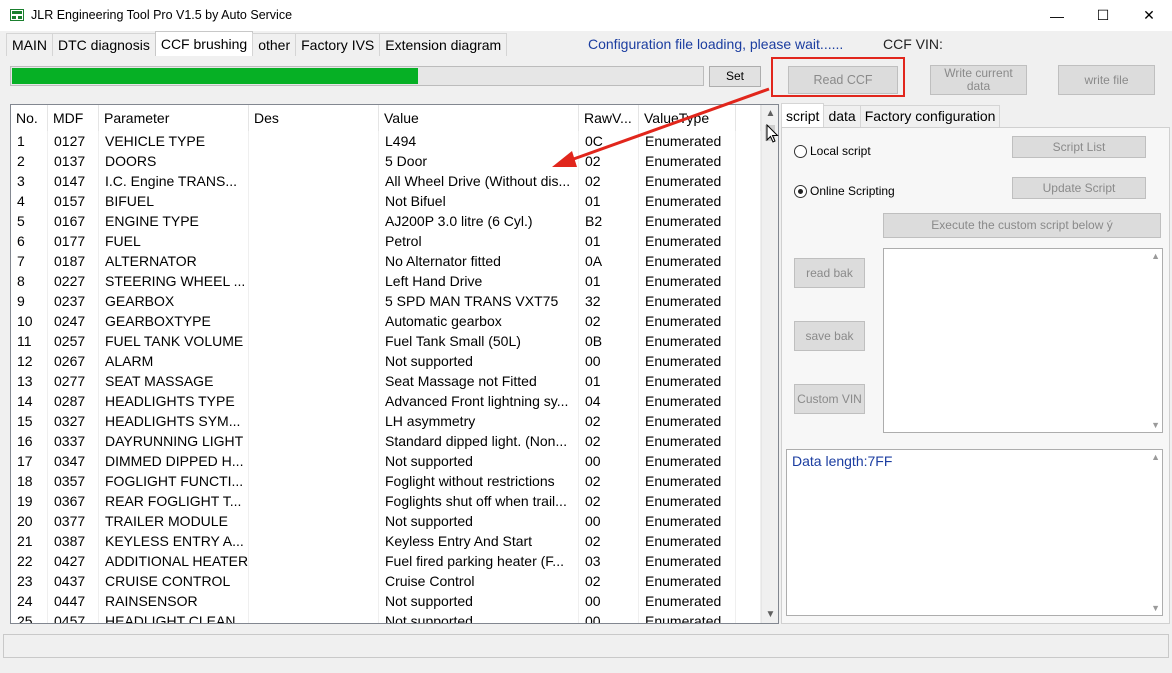 This screenshot has width=1172, height=673. What do you see at coordinates (29, 581) in the screenshot?
I see `cell-no: 23` at bounding box center [29, 581].